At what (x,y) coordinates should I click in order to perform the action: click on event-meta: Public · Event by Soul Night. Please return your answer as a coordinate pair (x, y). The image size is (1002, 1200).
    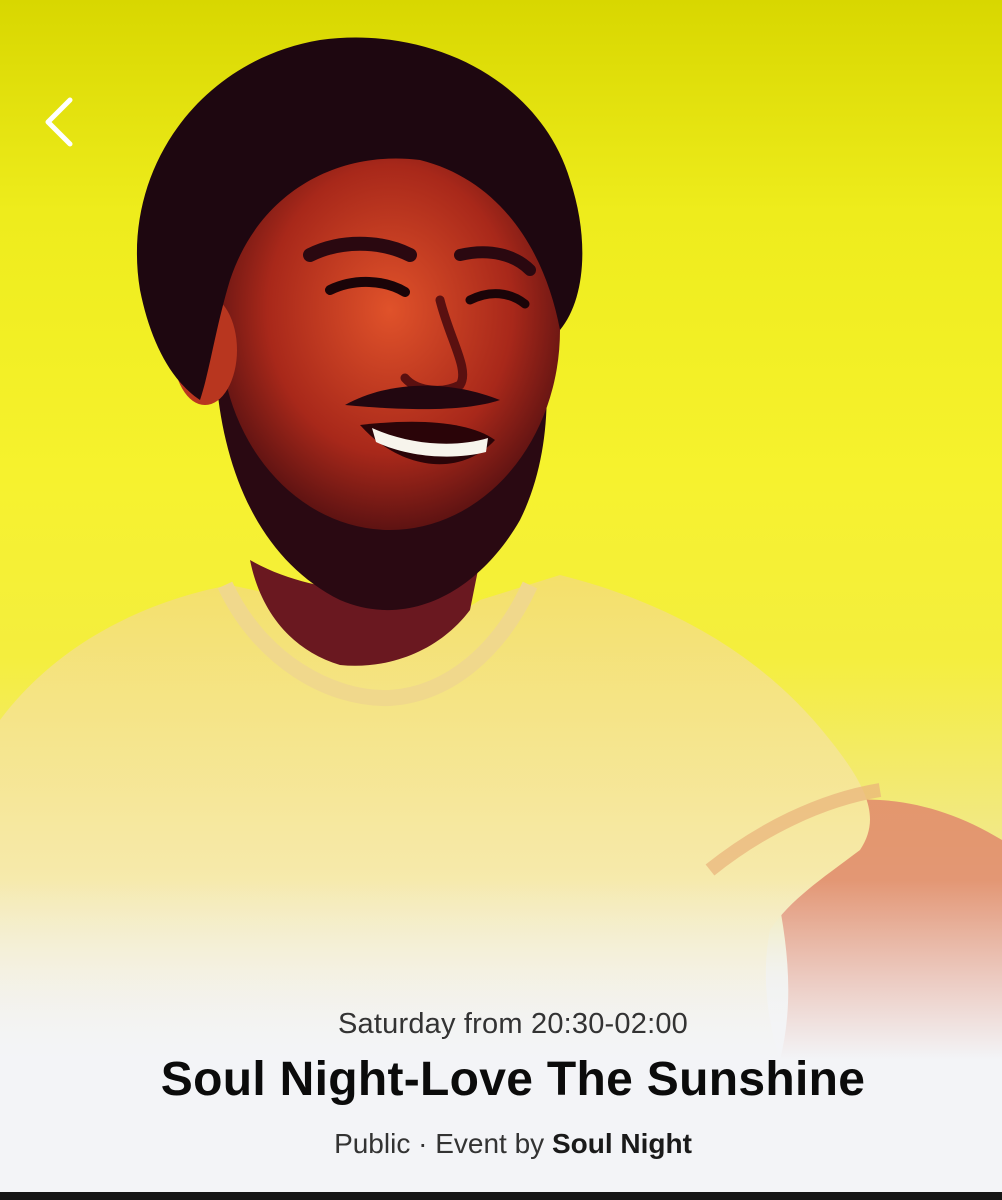
    Looking at the image, I should click on (501, 1144).